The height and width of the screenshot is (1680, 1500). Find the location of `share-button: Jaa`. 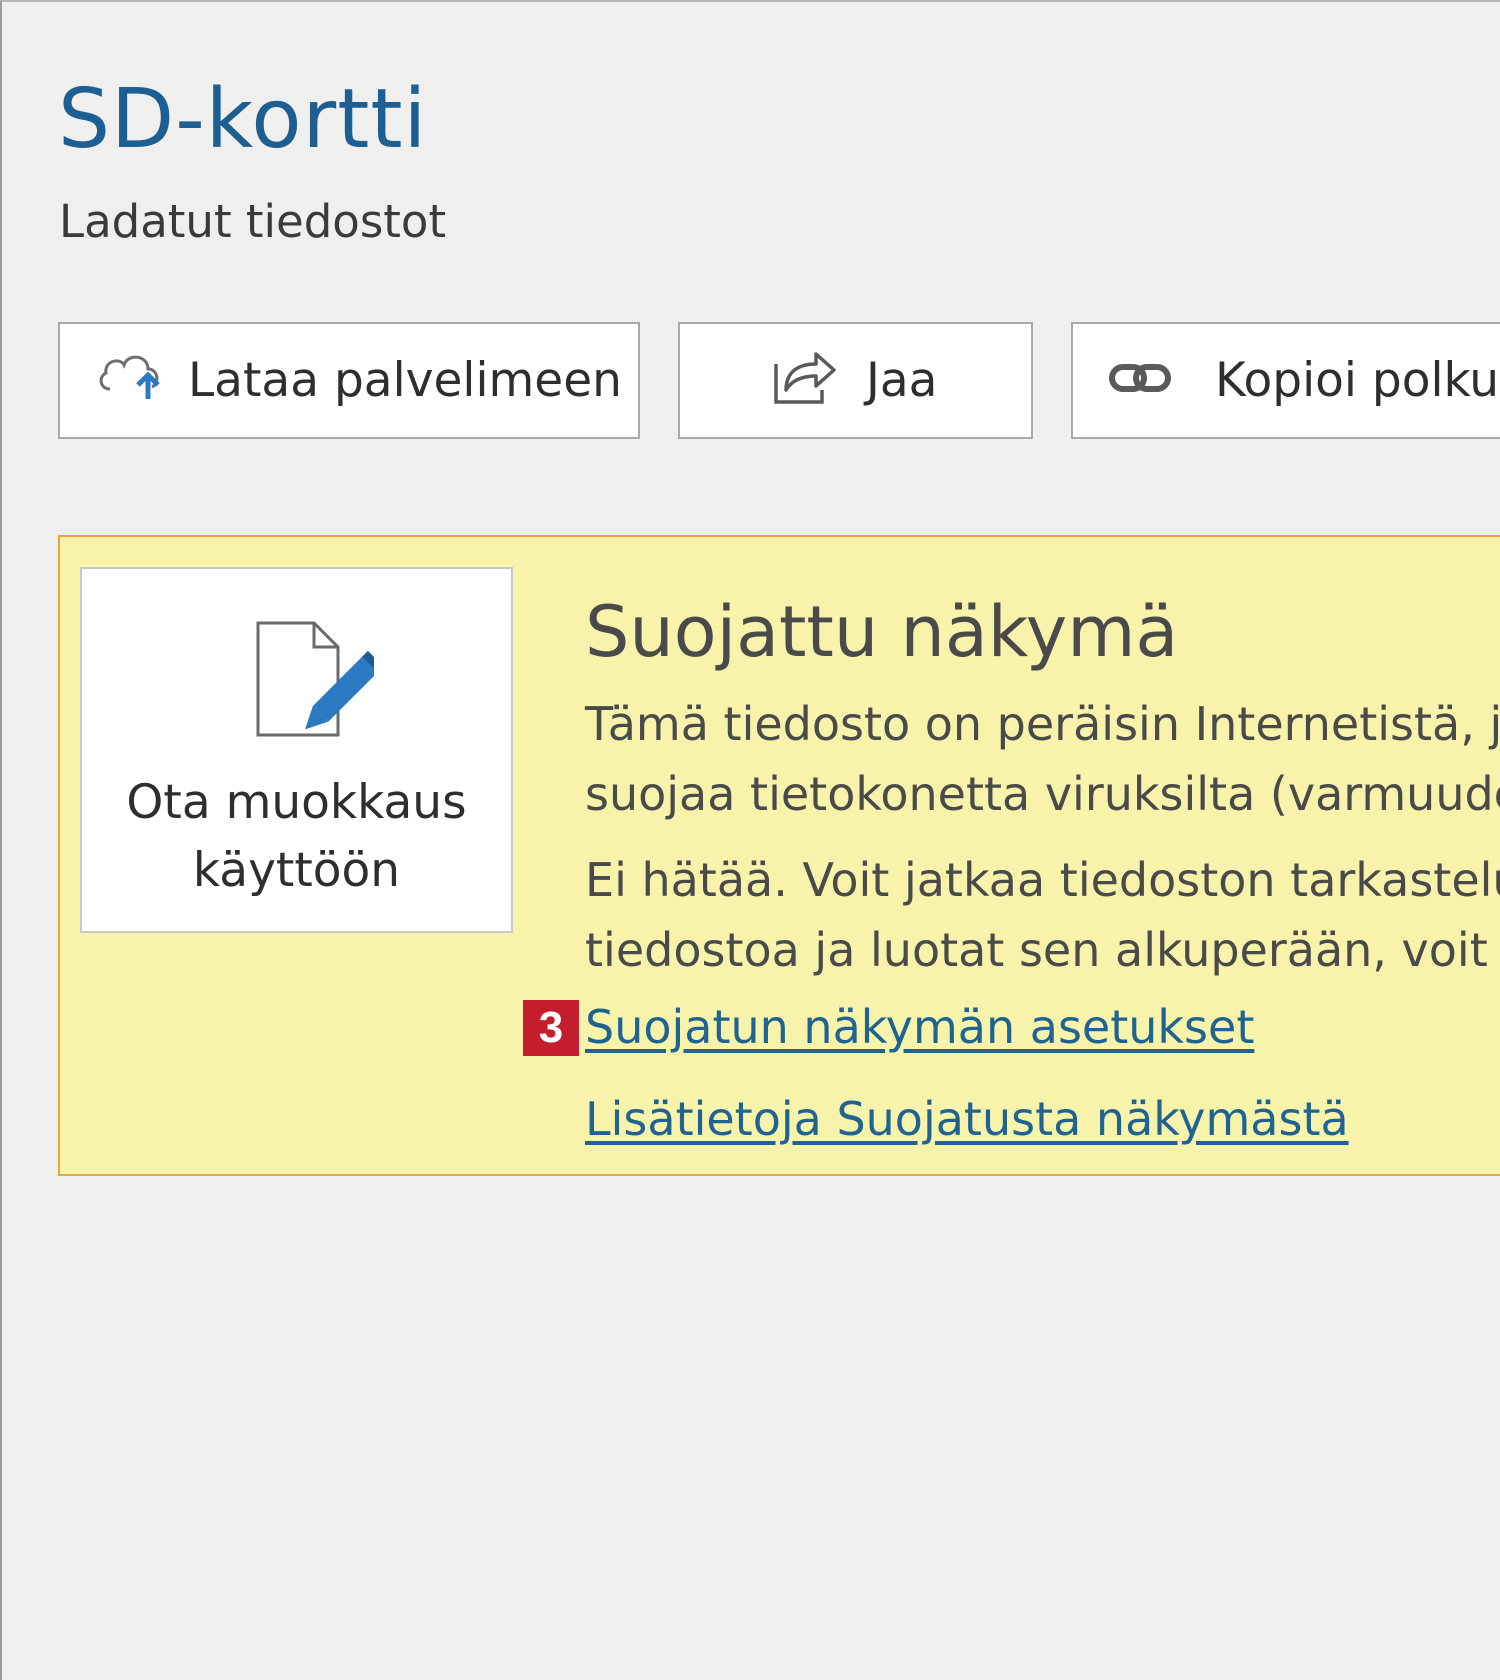

share-button: Jaa is located at coordinates (855, 380).